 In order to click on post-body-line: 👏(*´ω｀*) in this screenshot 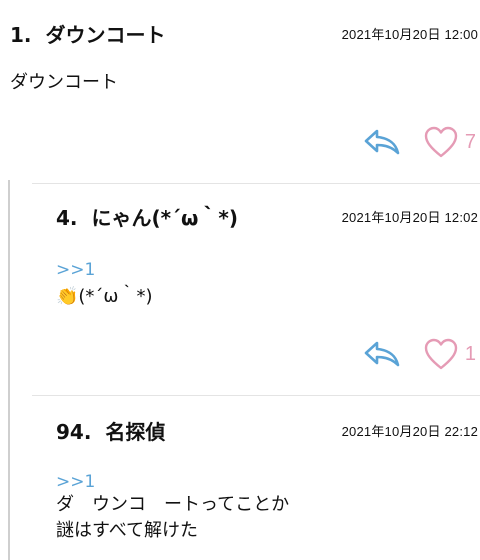, I will do `click(104, 296)`.